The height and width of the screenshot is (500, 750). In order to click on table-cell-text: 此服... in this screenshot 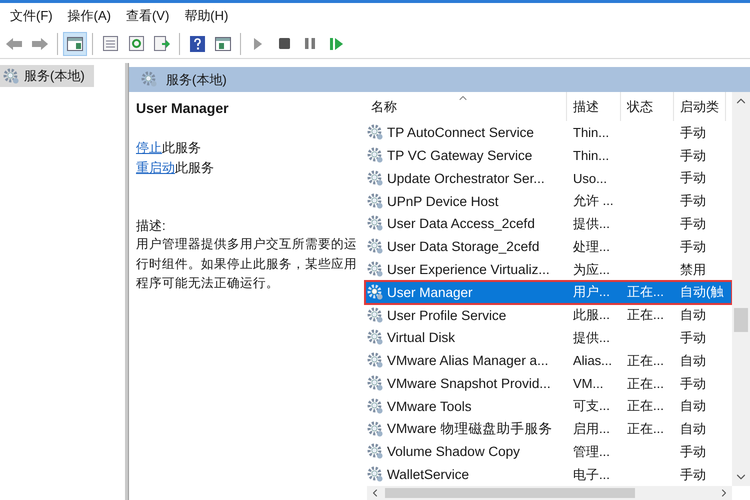, I will do `click(591, 315)`.